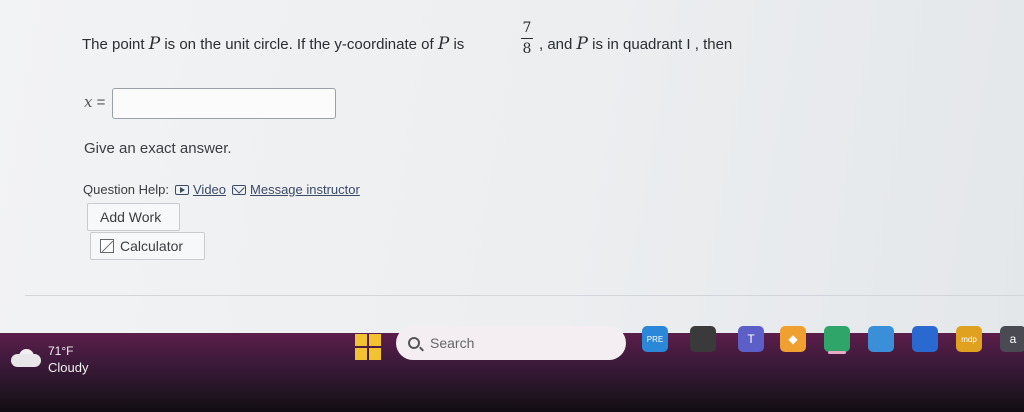 The image size is (1024, 412). What do you see at coordinates (200, 189) in the screenshot?
I see `video-link: Video` at bounding box center [200, 189].